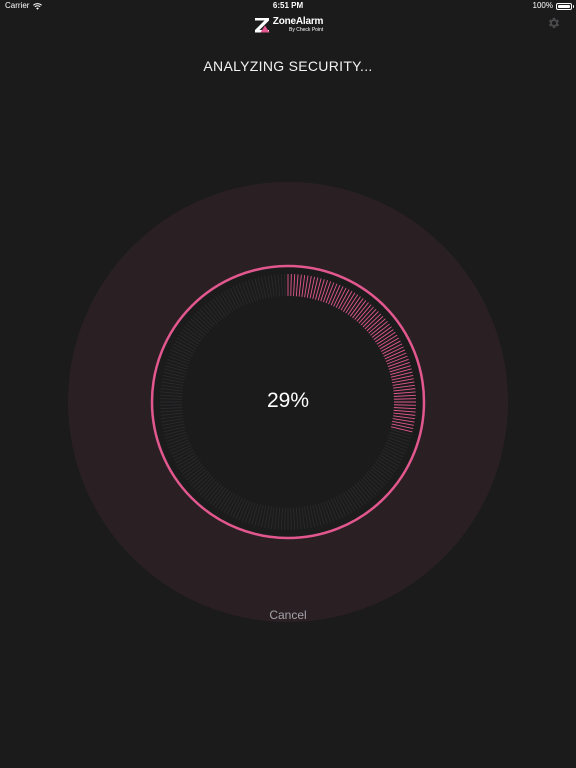  What do you see at coordinates (291, 286) in the screenshot?
I see `progress-tick-active` at bounding box center [291, 286].